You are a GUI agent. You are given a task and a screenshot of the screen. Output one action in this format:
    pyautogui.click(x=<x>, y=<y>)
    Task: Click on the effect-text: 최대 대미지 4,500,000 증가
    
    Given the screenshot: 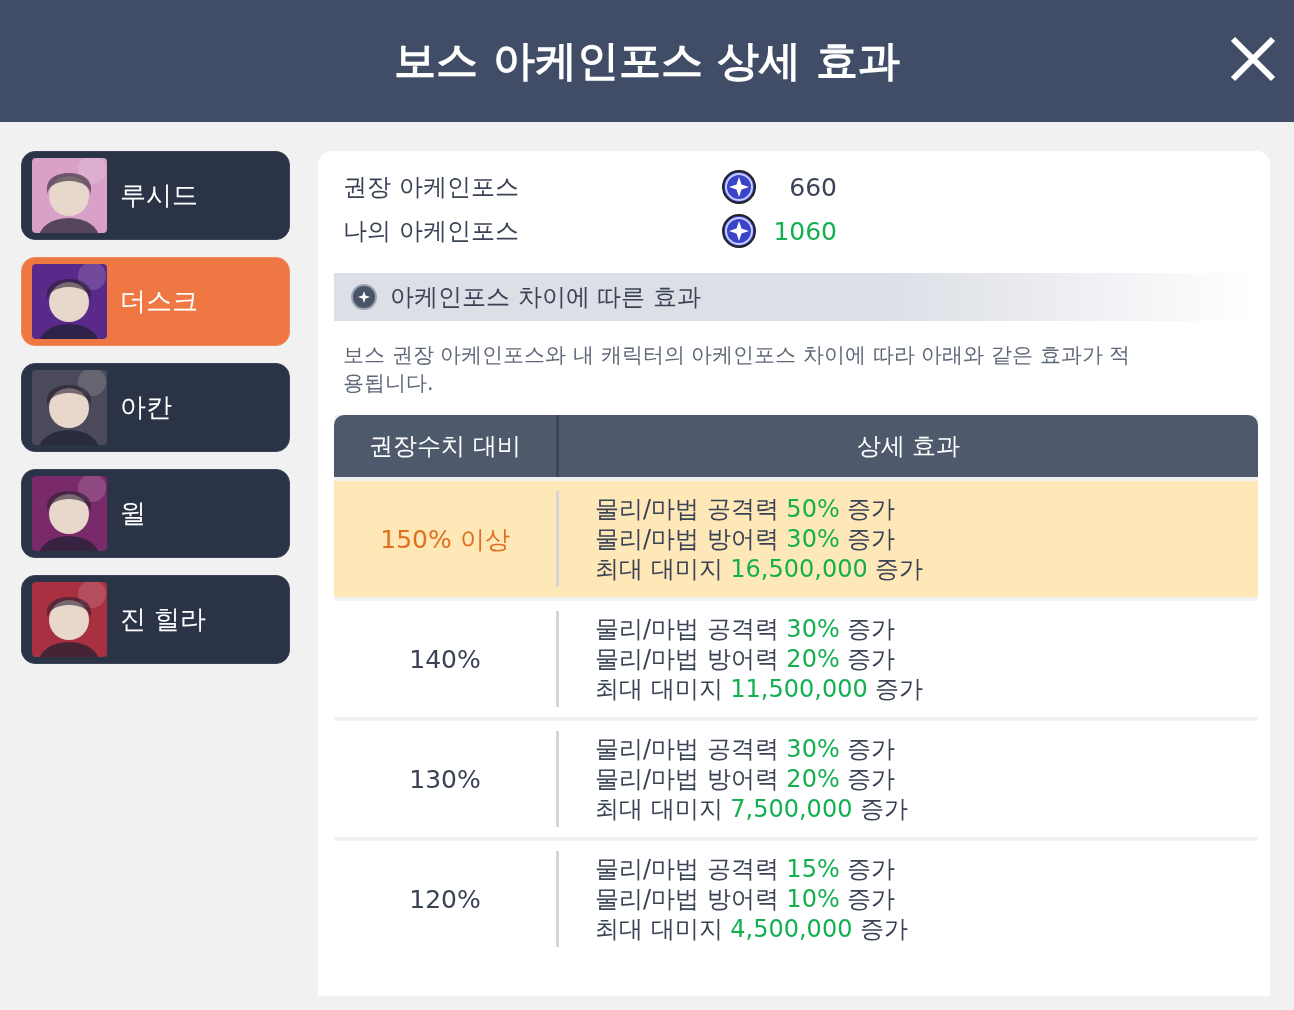 What is the action you would take?
    pyautogui.click(x=752, y=929)
    